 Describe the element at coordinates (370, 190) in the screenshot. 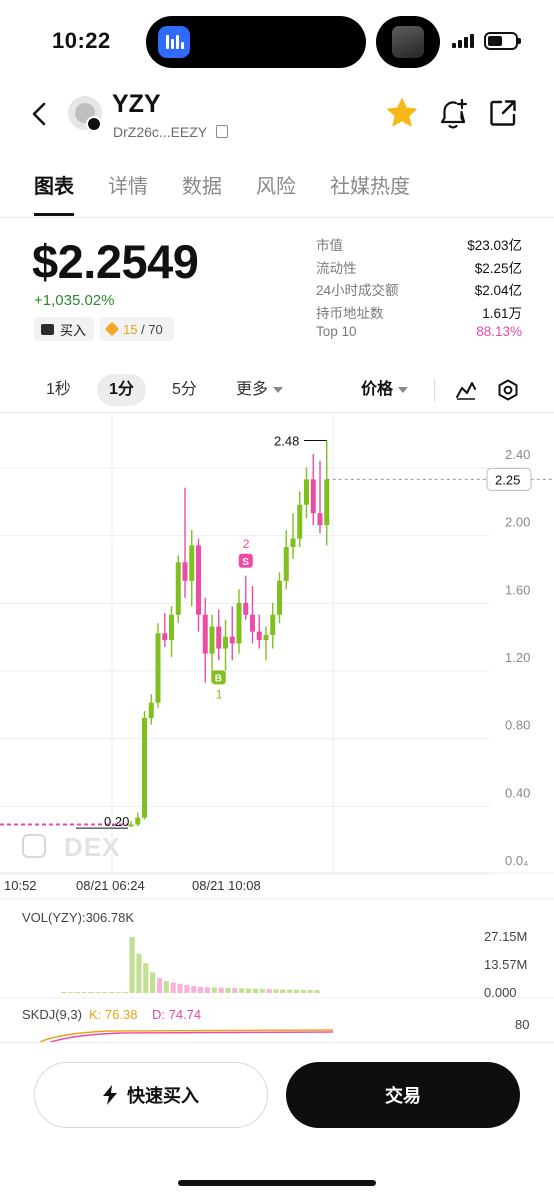

I see `tab-social: 社媒热度` at that location.